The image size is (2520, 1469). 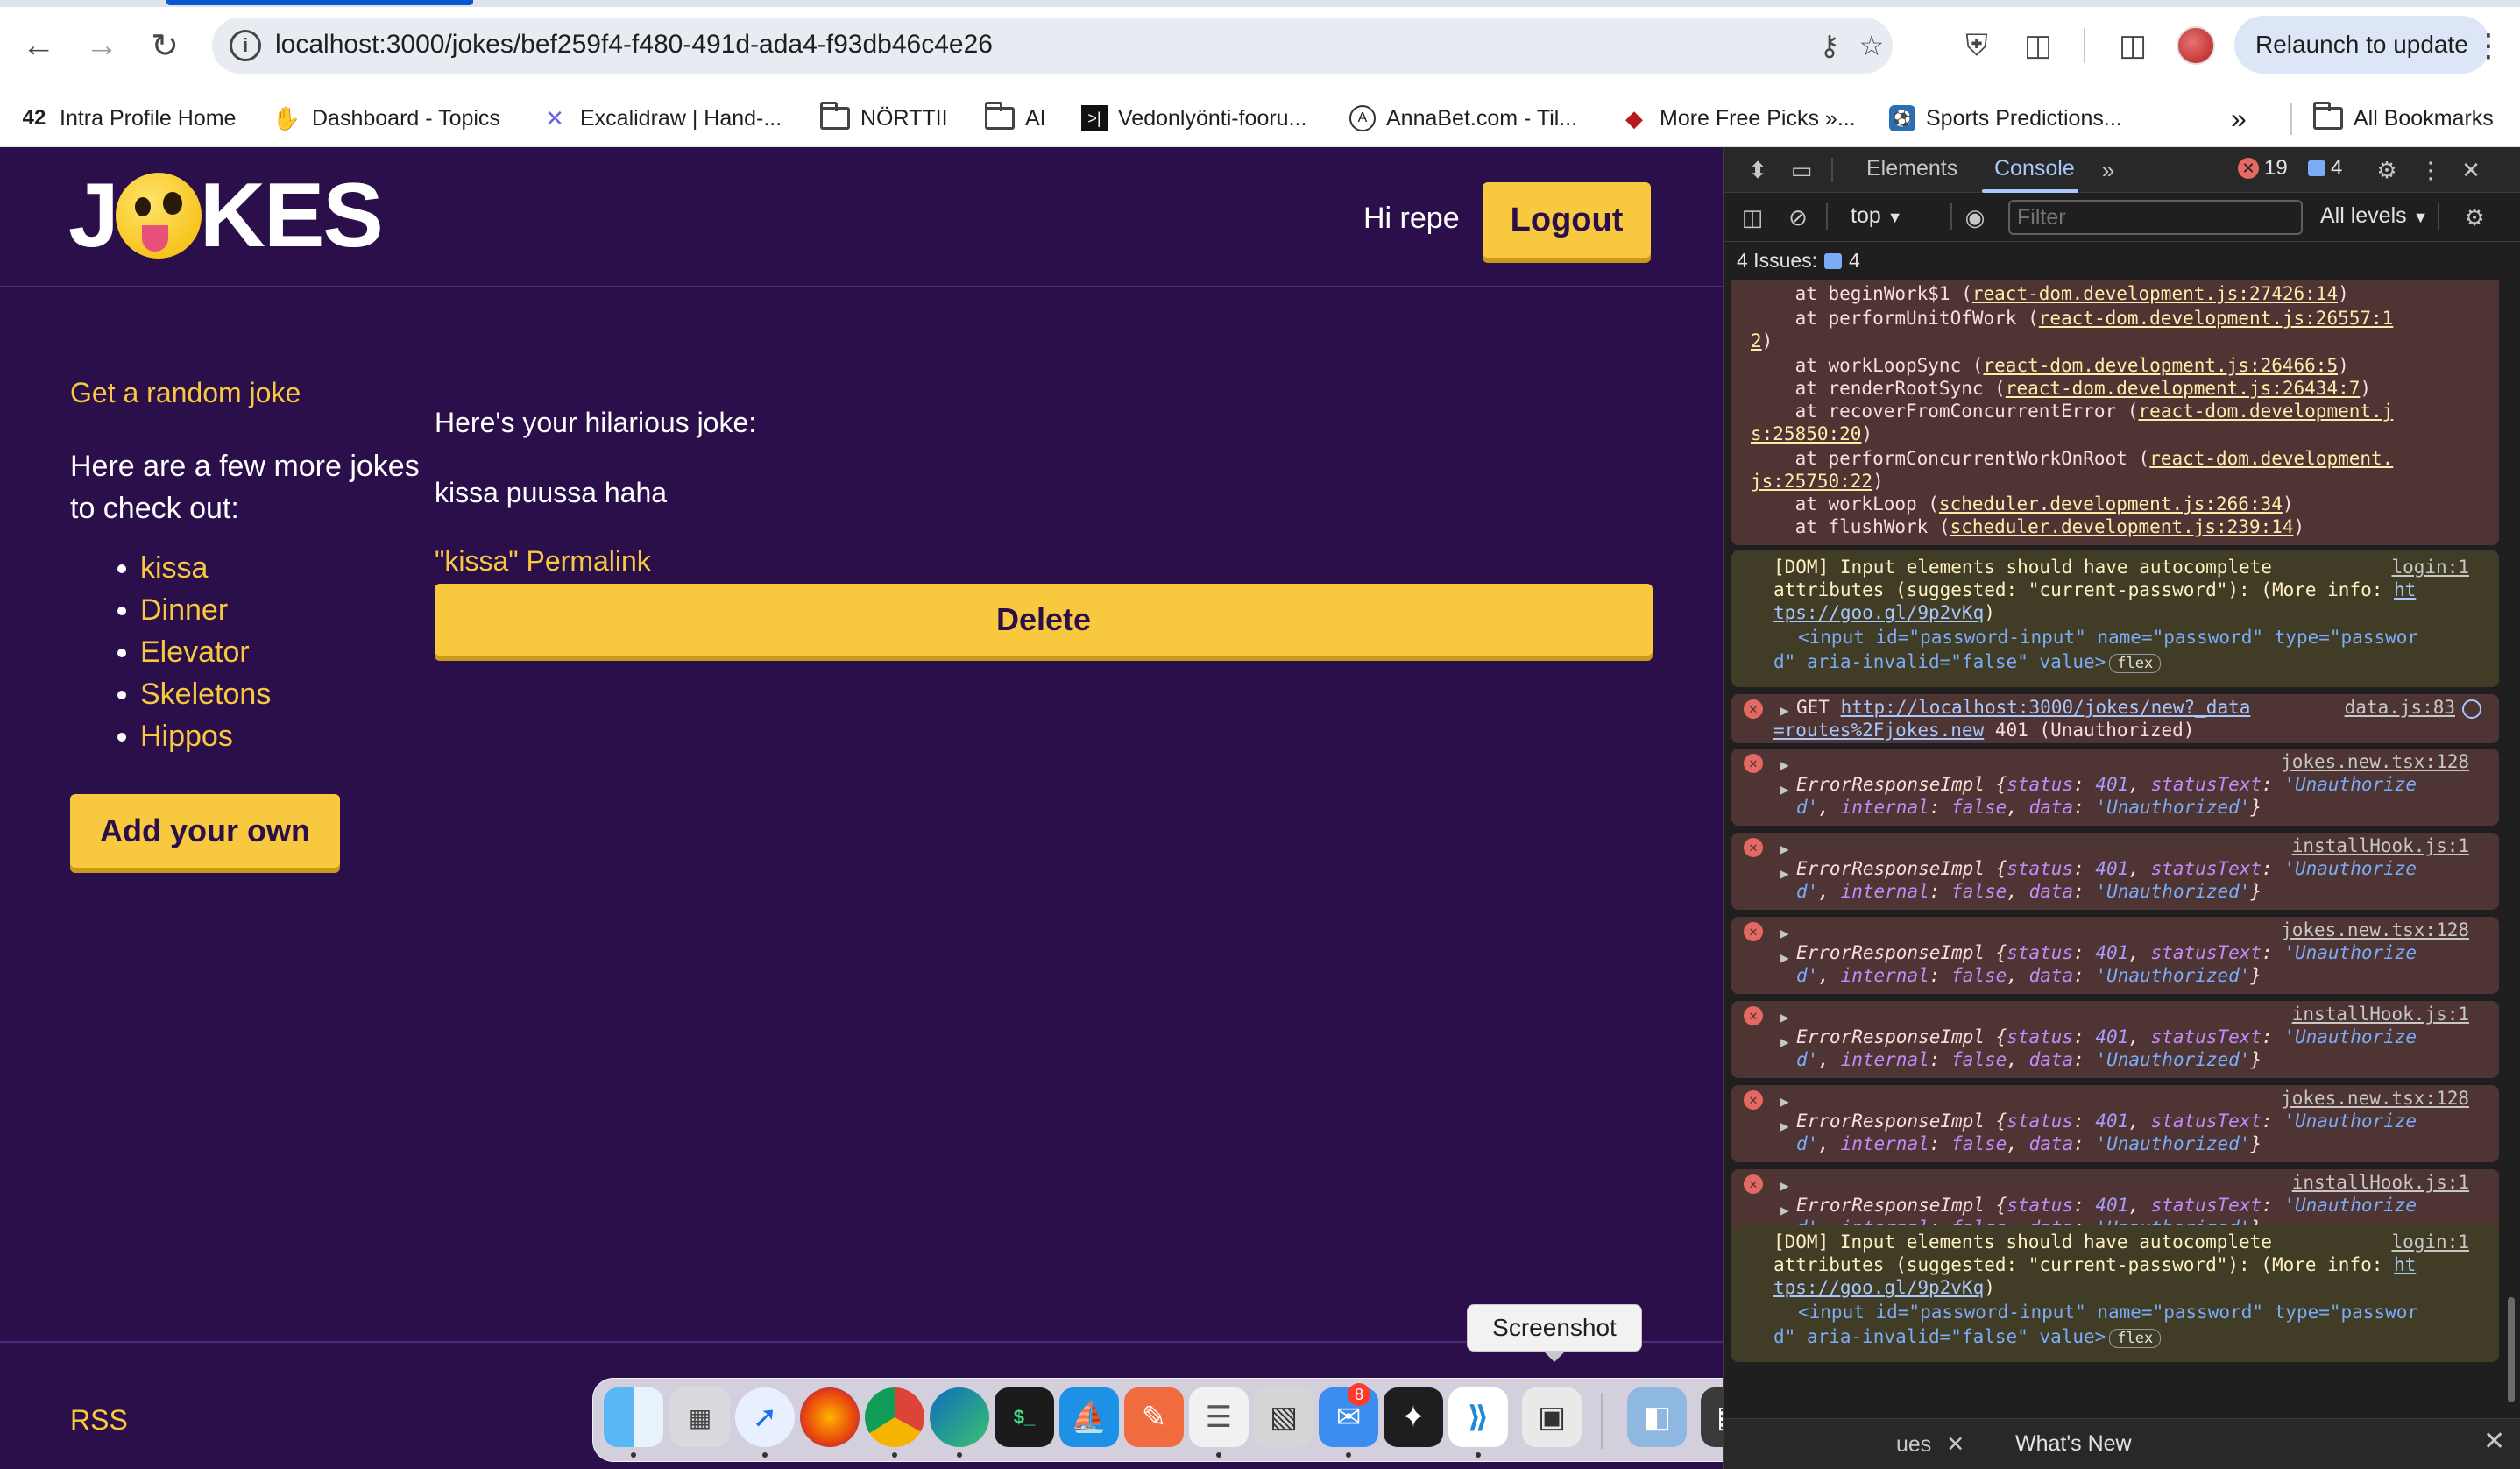 I want to click on safari-icon: ➚, so click(x=765, y=1417).